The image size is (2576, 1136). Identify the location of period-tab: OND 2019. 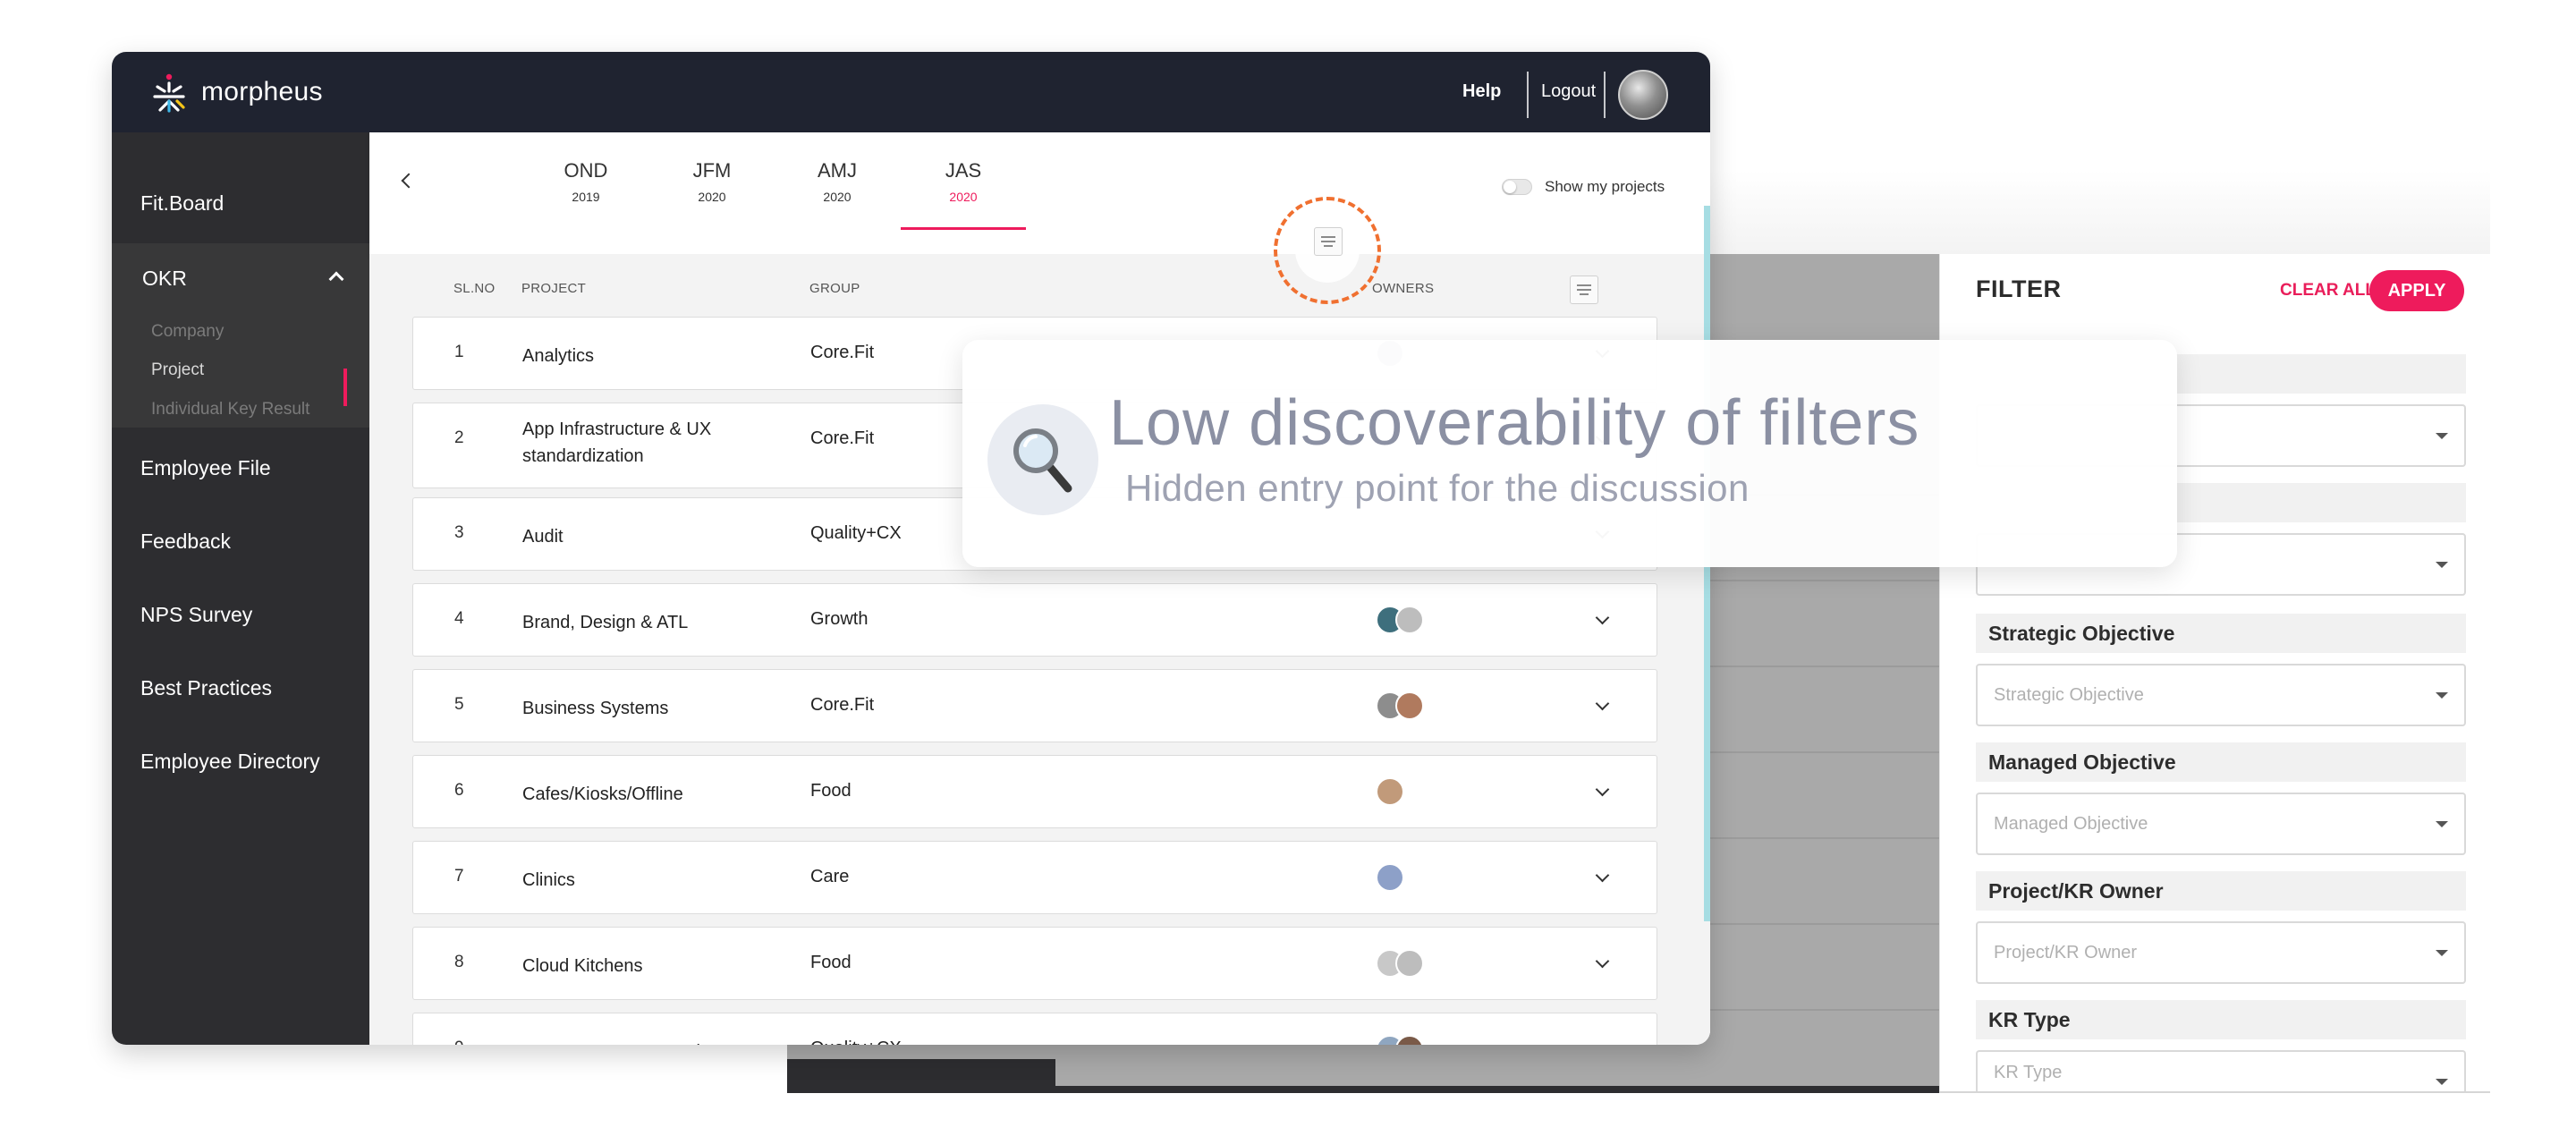
(585, 181).